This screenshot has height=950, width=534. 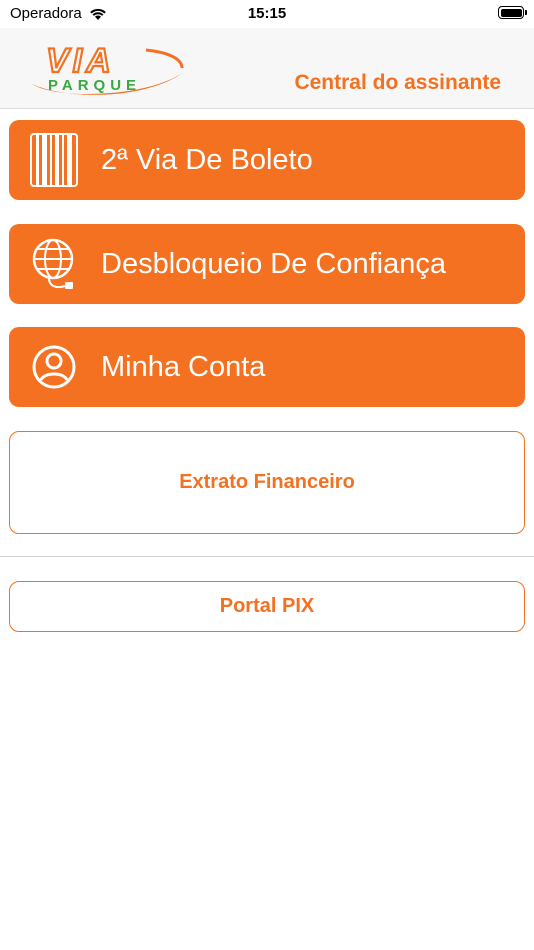 I want to click on page-title: Central do assinante, so click(x=397, y=82).